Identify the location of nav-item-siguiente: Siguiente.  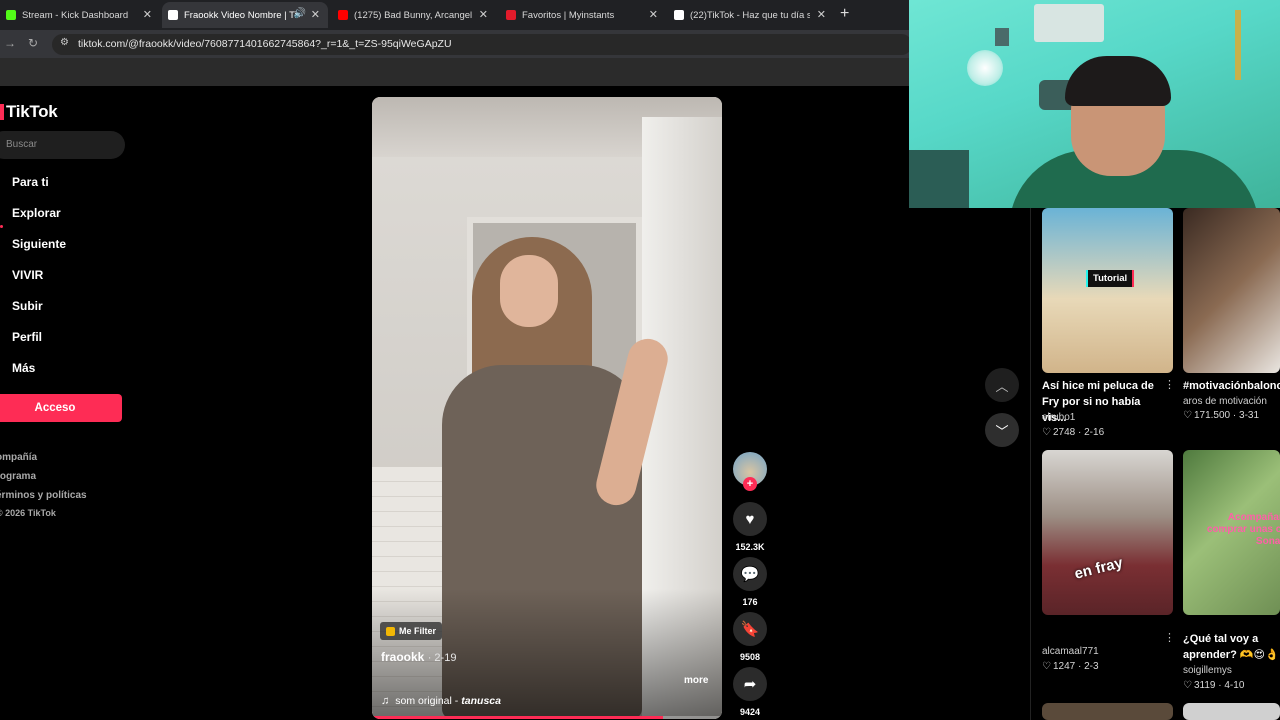
(39, 244).